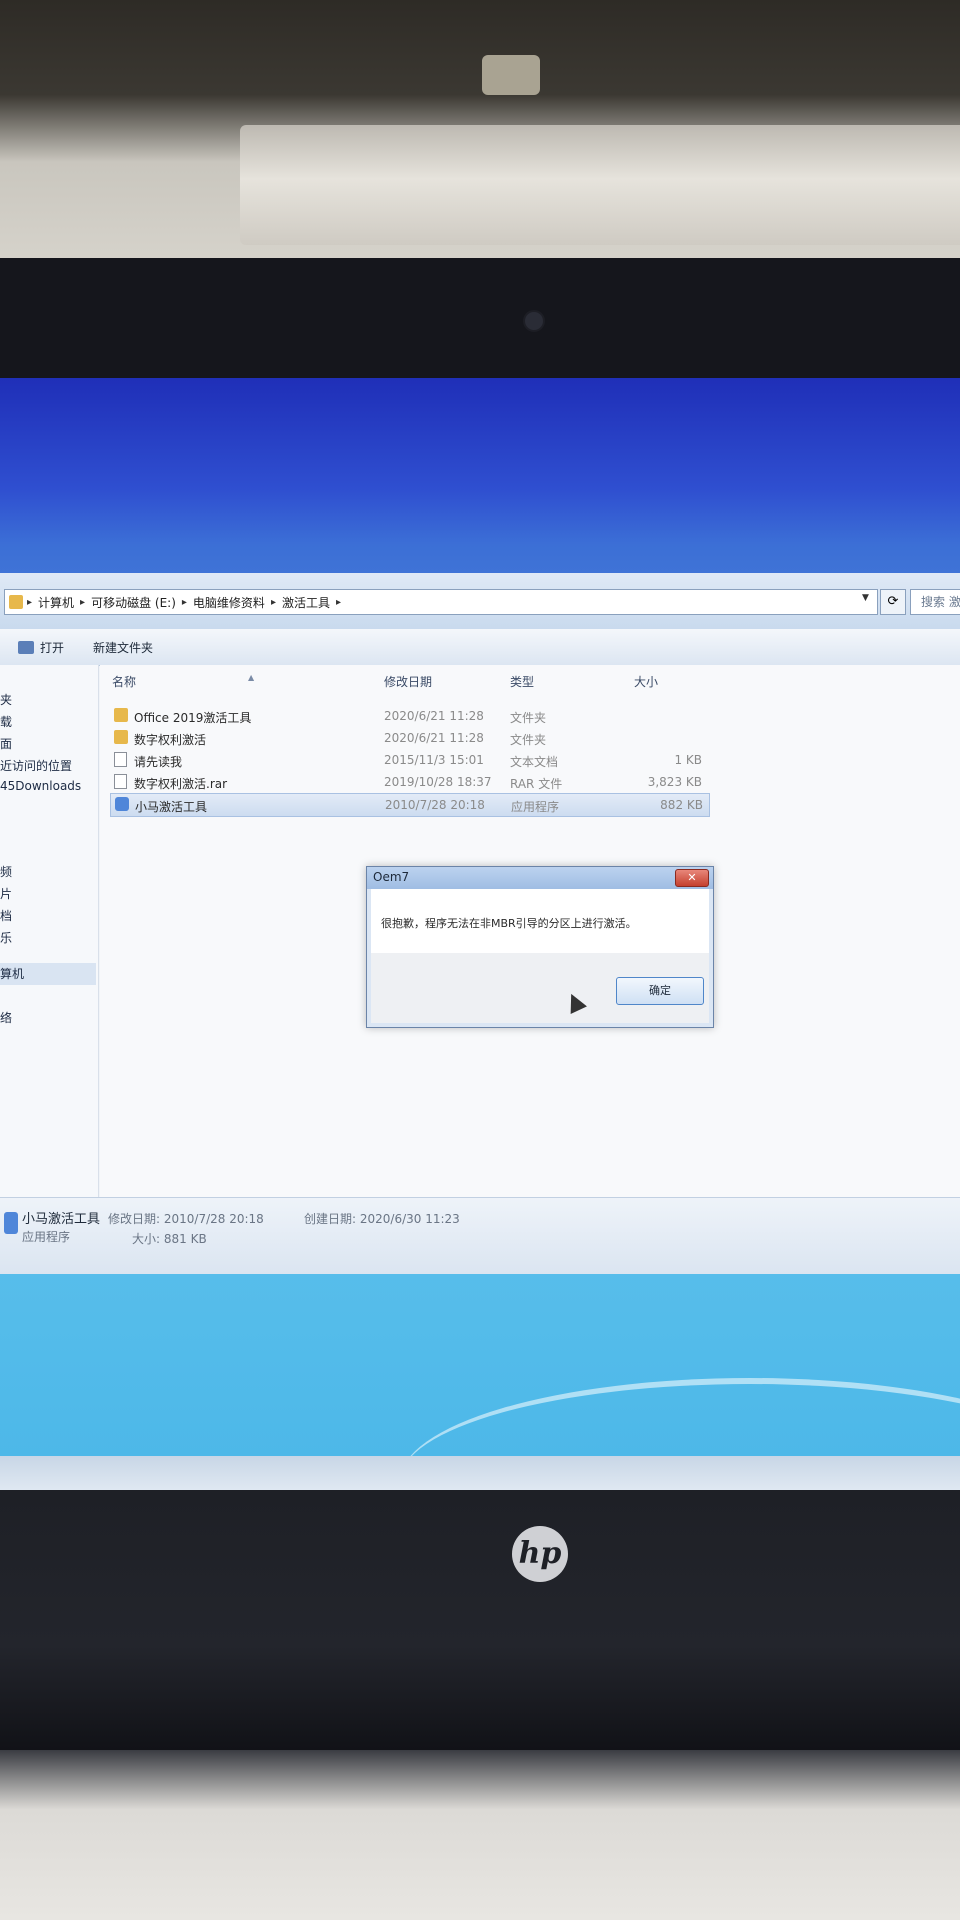 The width and height of the screenshot is (960, 1920). Describe the element at coordinates (646, 681) in the screenshot. I see `column-header-size: 大小` at that location.